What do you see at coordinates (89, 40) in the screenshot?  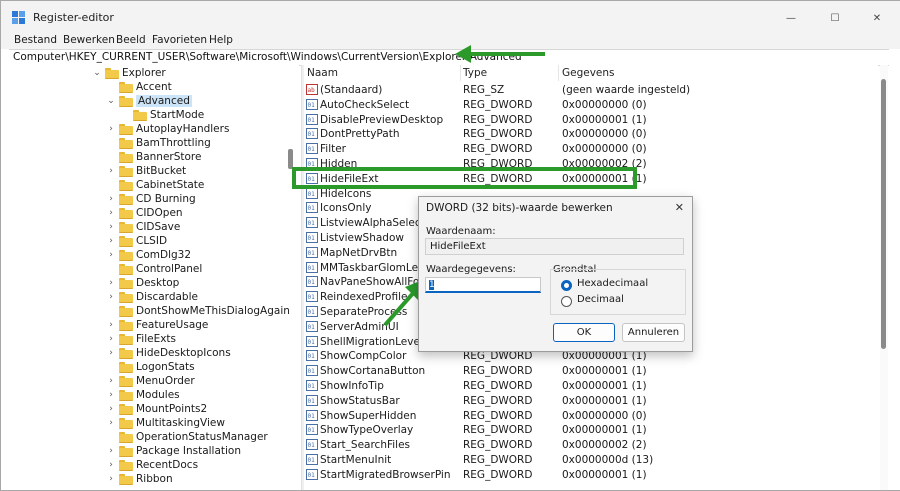 I see `menu-bewerken: Bewerken` at bounding box center [89, 40].